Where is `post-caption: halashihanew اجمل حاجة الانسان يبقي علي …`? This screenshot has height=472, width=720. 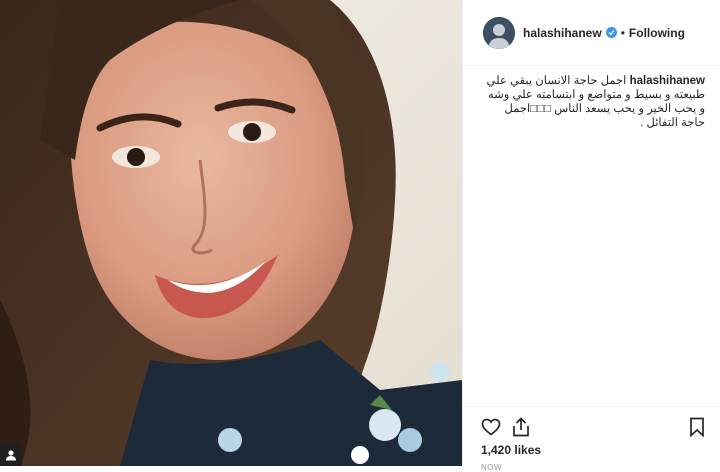 post-caption: halashihanew اجمل حاجة الانسان يبقي علي … is located at coordinates (594, 102).